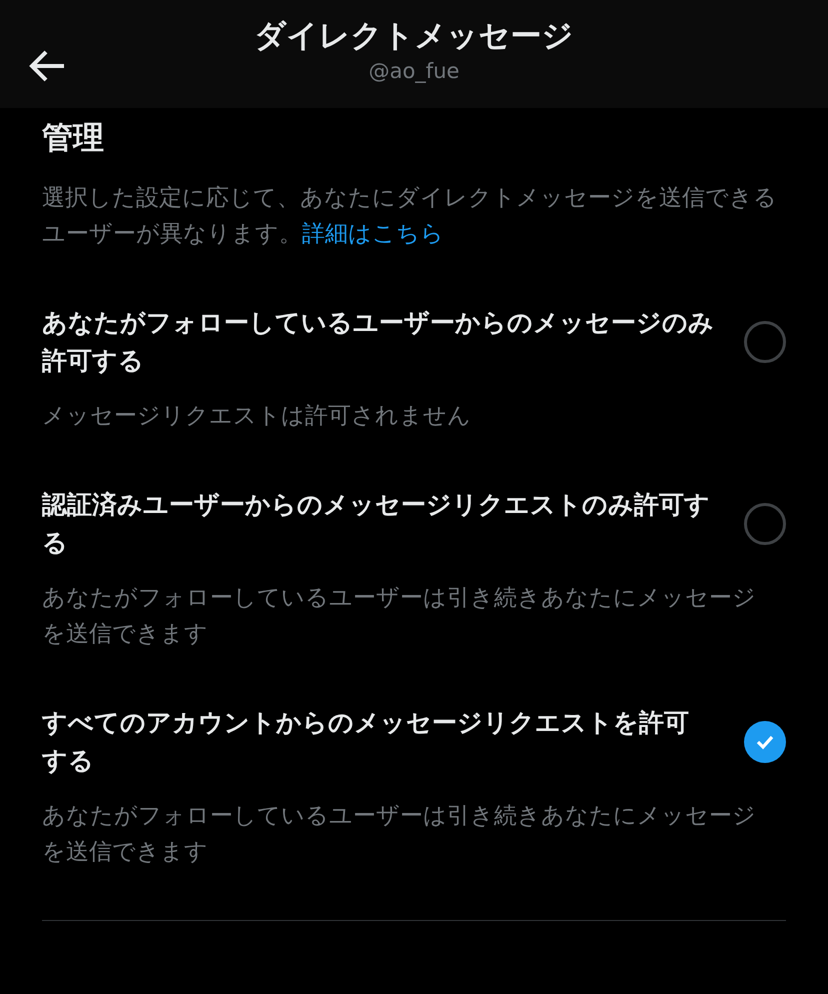 The image size is (828, 994). I want to click on username: @ao_fue, so click(414, 71).